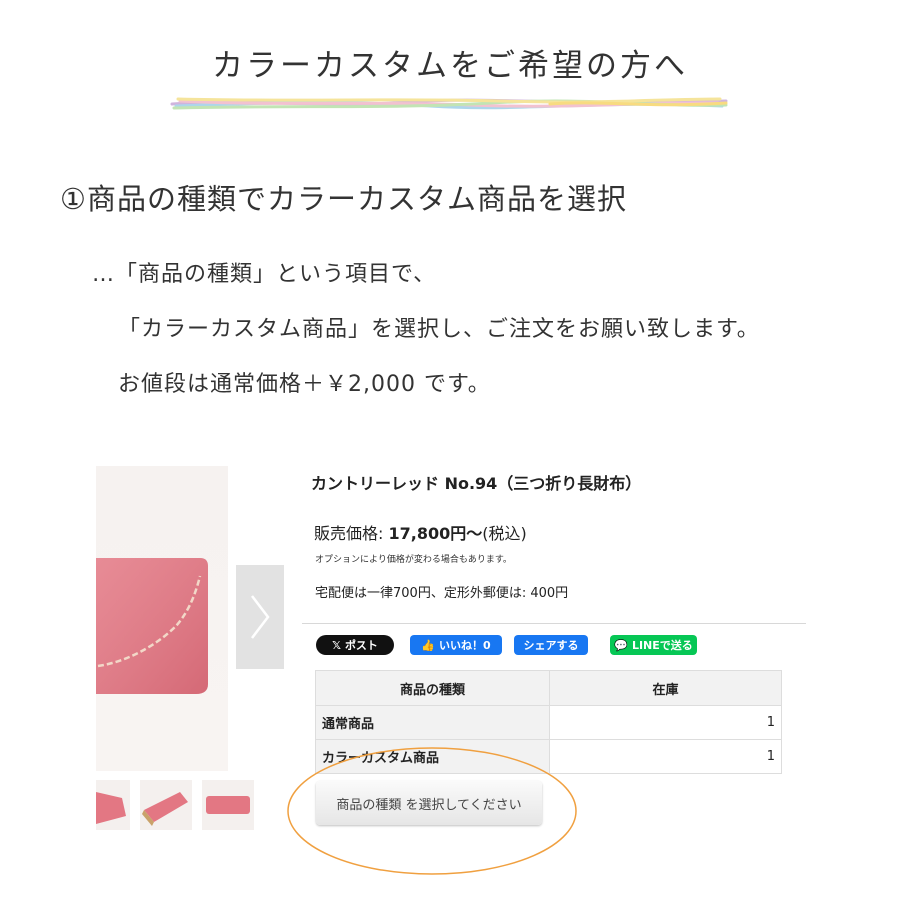 The image size is (900, 900). Describe the element at coordinates (465, 645) in the screenshot. I see `like-label: いいね！0` at that location.